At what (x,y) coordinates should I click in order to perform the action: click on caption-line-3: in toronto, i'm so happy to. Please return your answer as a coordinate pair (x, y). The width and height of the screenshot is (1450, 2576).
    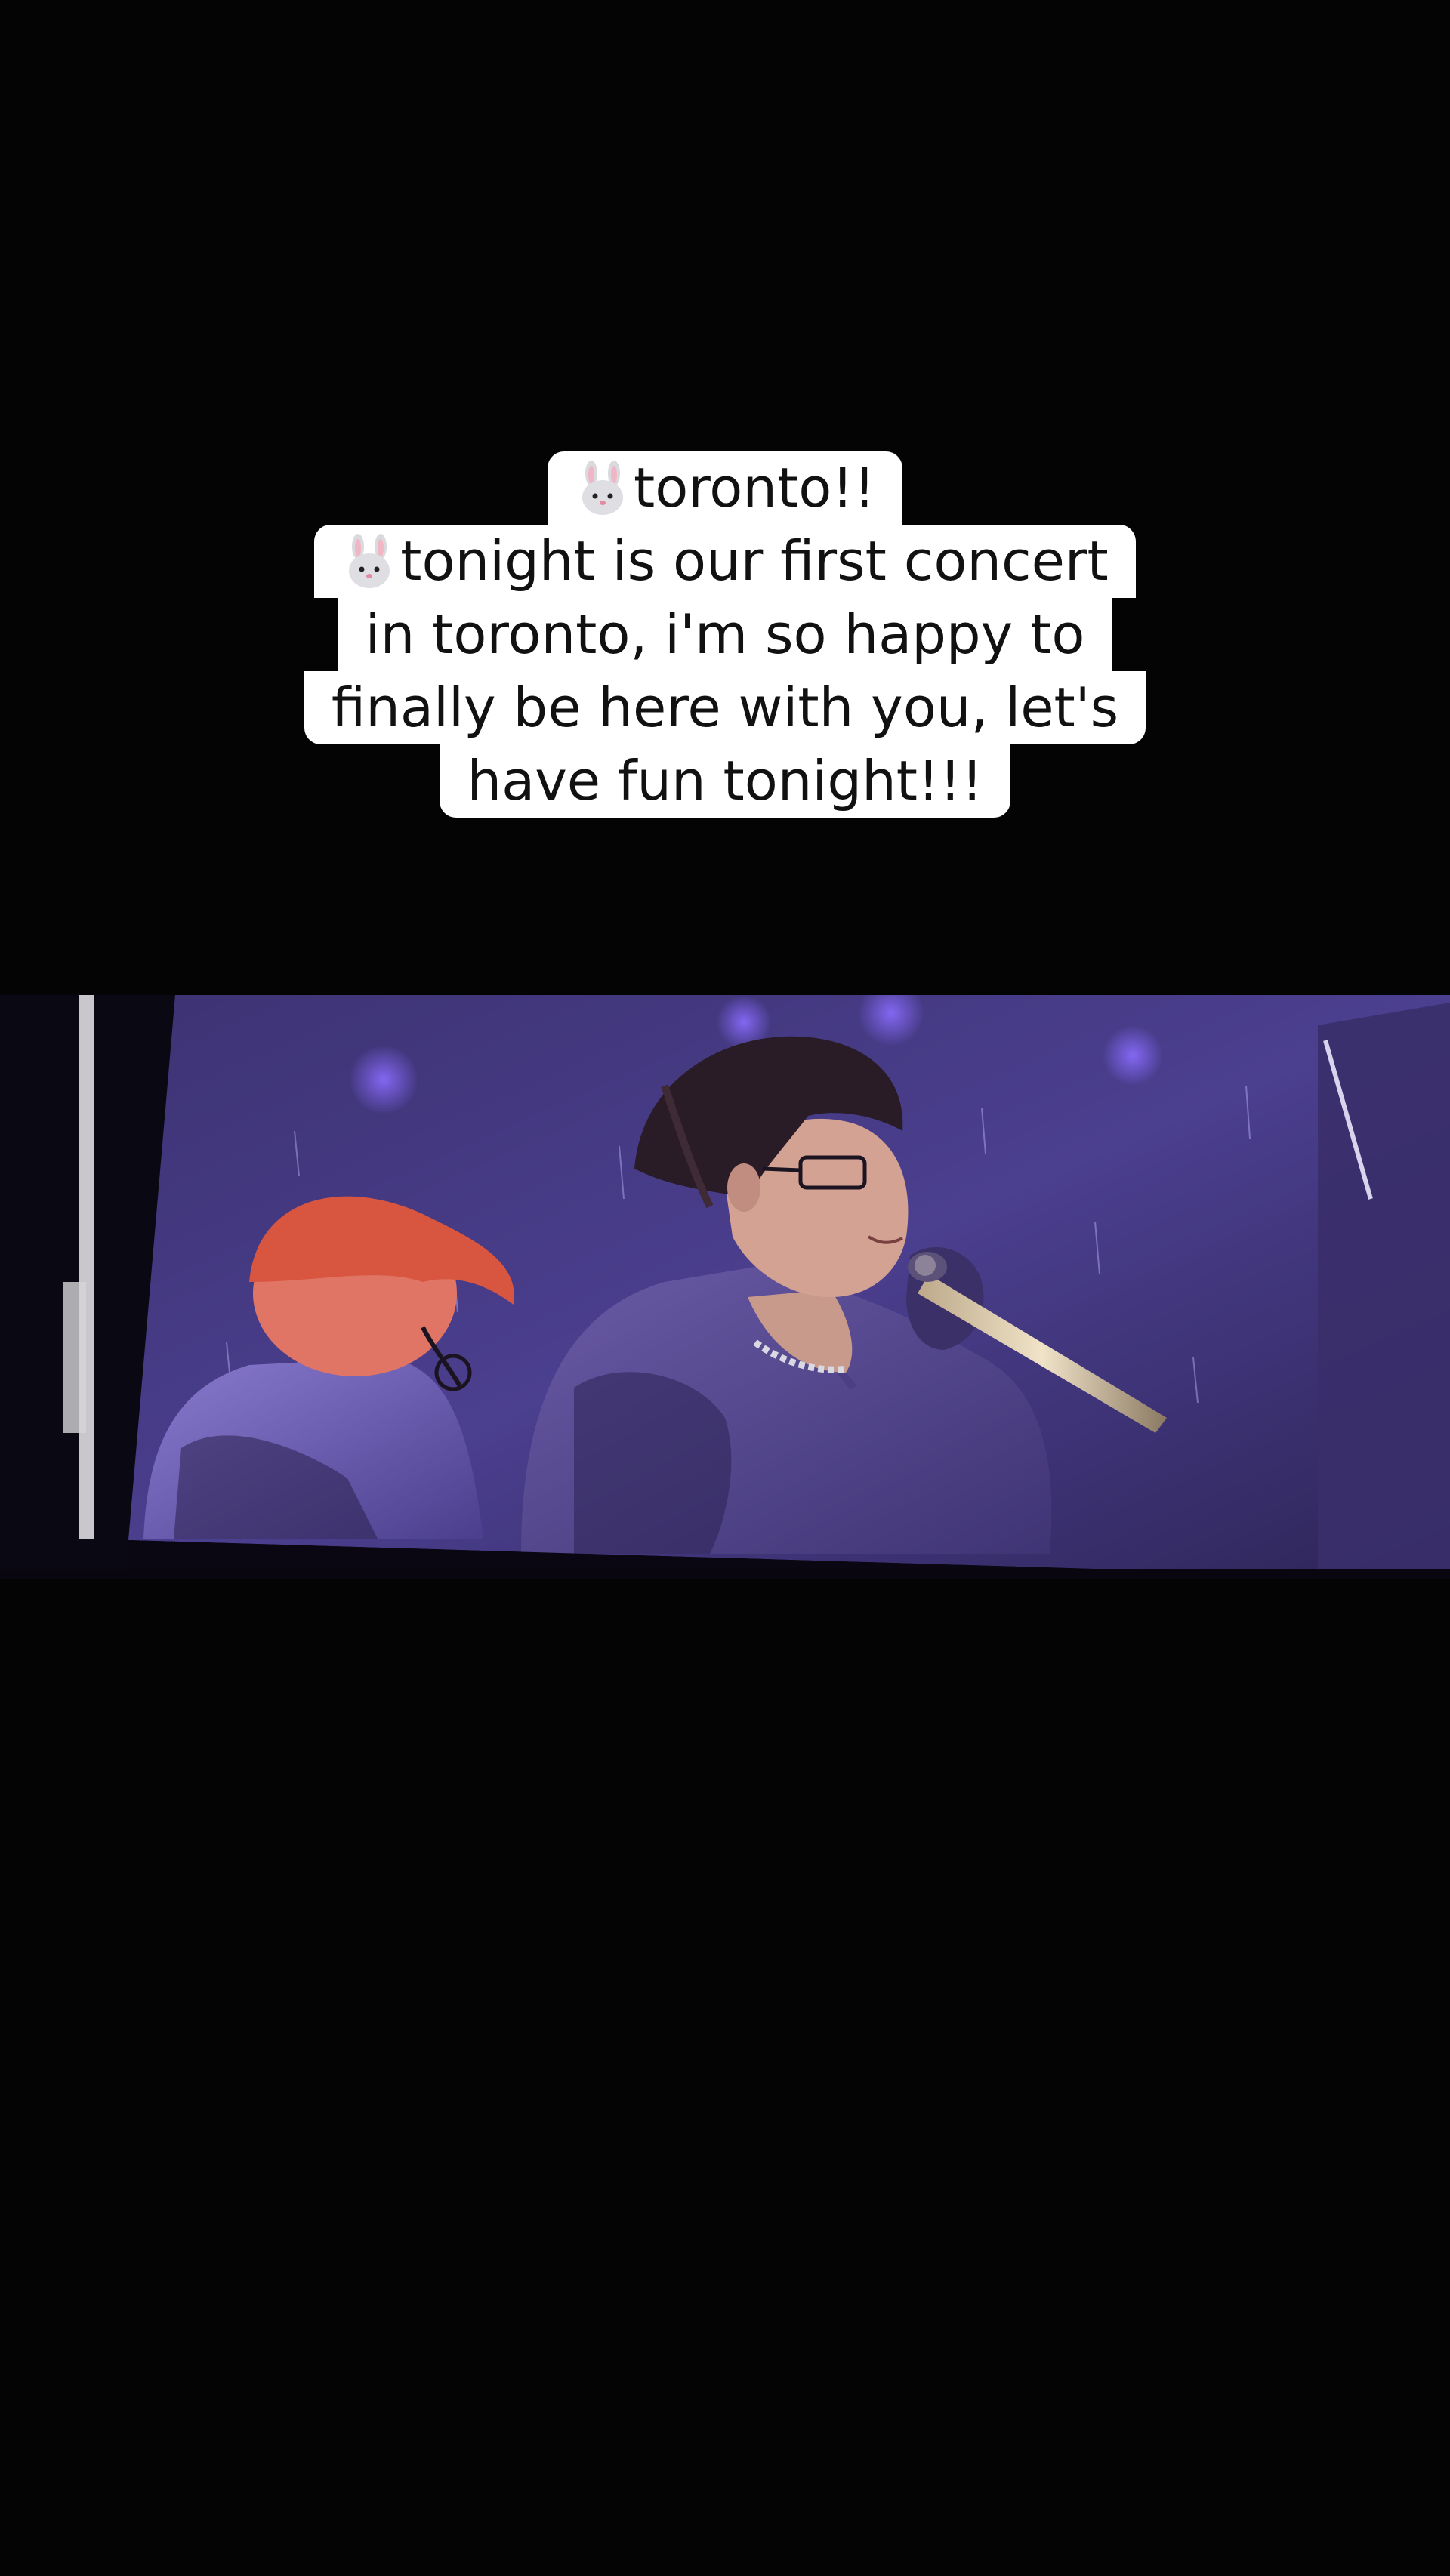
    Looking at the image, I should click on (725, 634).